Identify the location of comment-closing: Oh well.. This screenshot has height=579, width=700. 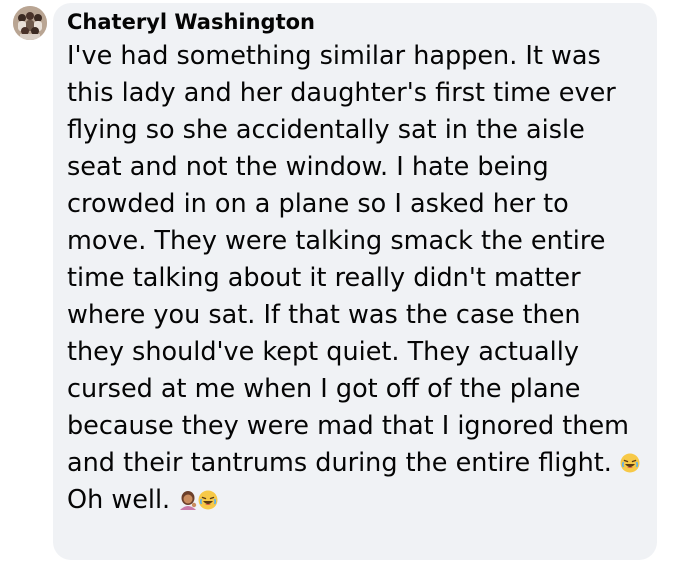
(119, 500).